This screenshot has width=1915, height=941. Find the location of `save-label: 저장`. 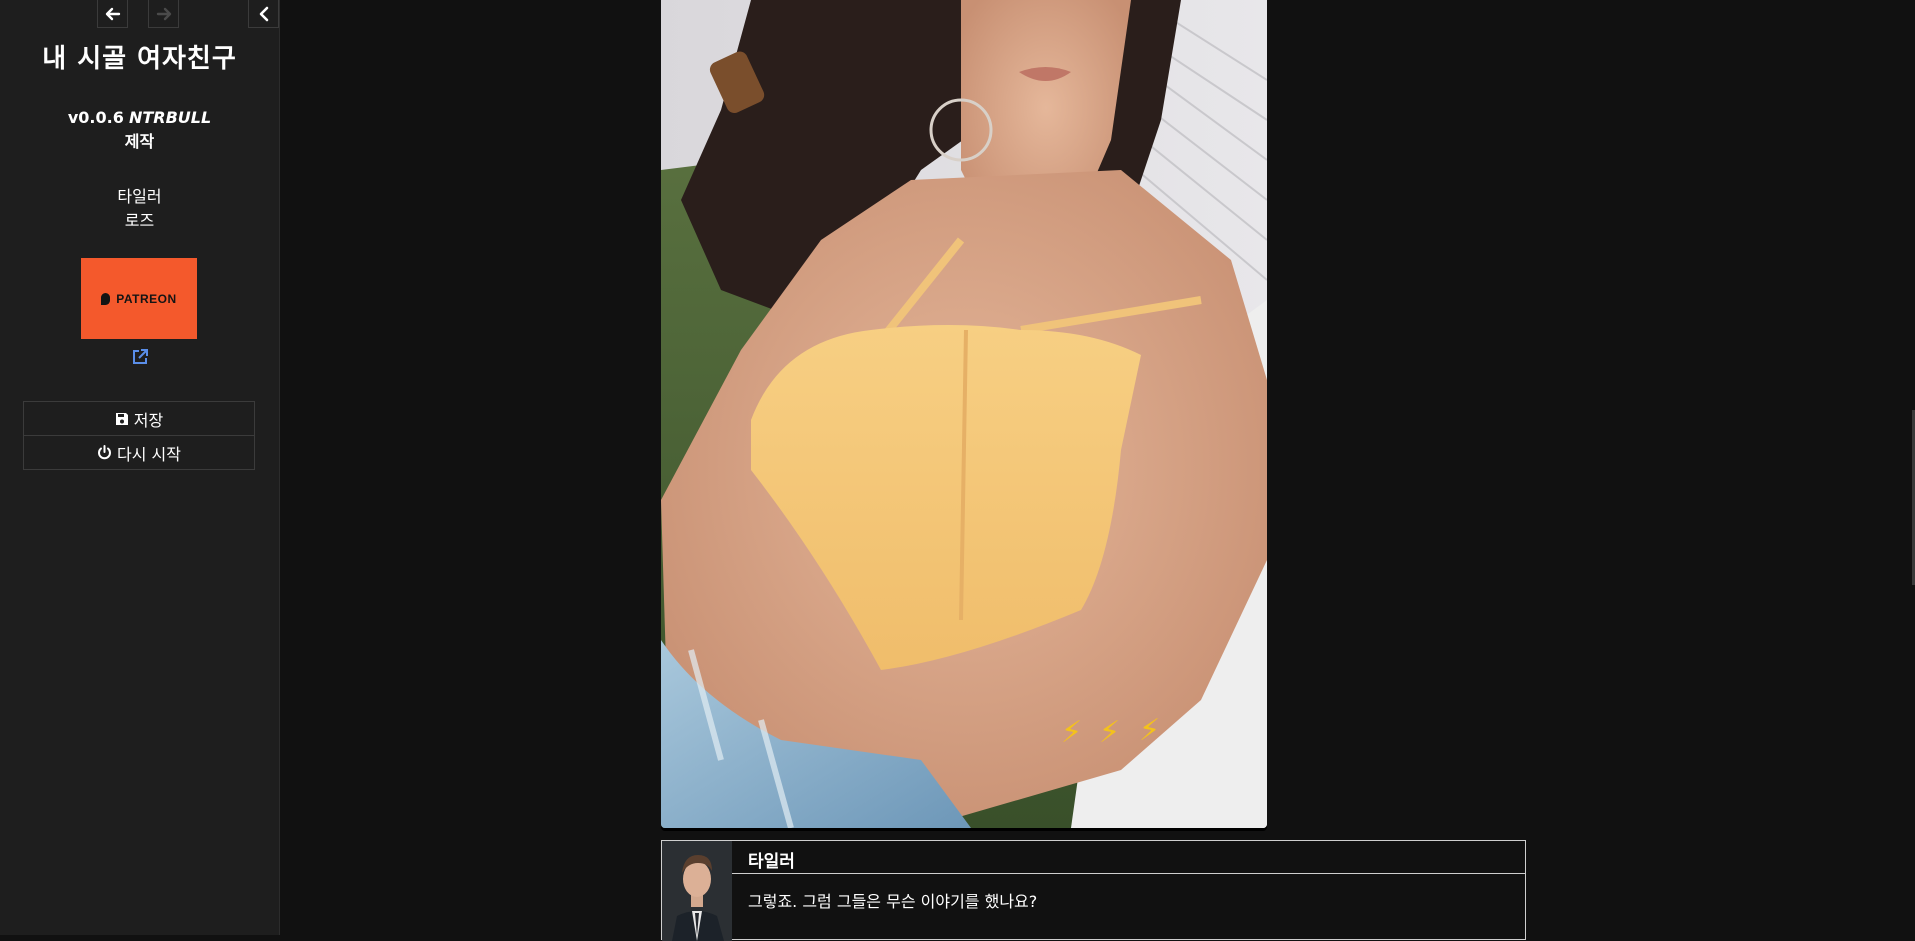

save-label: 저장 is located at coordinates (148, 420).